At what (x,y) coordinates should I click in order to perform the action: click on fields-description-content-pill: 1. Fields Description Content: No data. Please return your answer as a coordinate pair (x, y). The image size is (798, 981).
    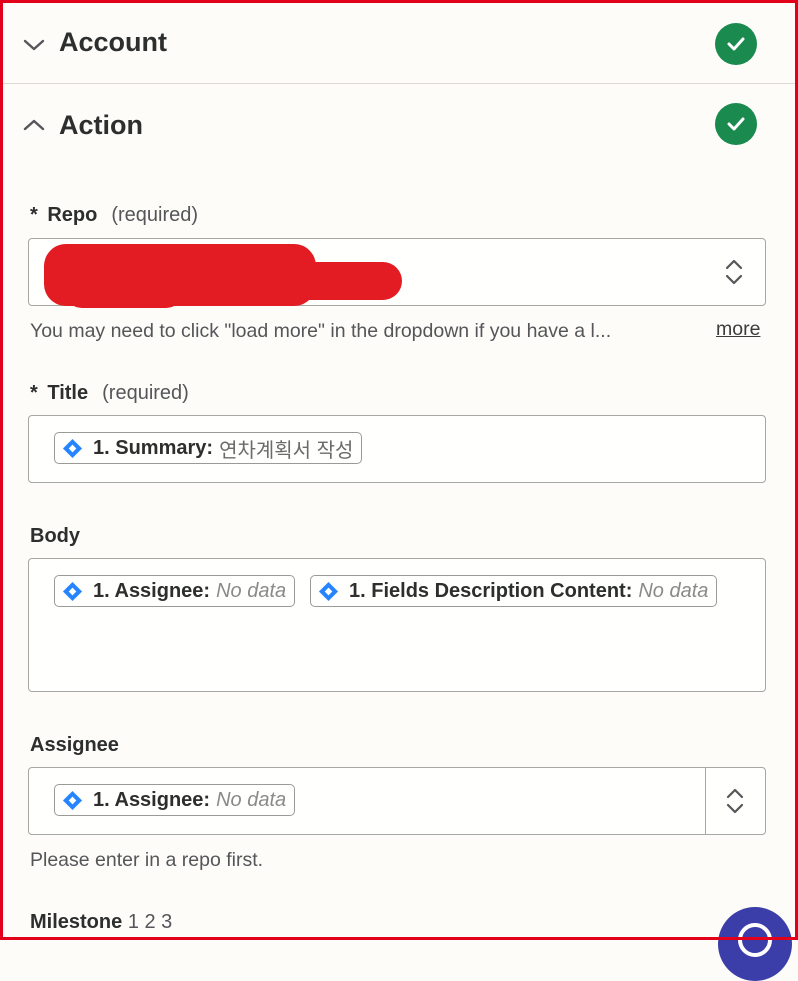
    Looking at the image, I should click on (514, 591).